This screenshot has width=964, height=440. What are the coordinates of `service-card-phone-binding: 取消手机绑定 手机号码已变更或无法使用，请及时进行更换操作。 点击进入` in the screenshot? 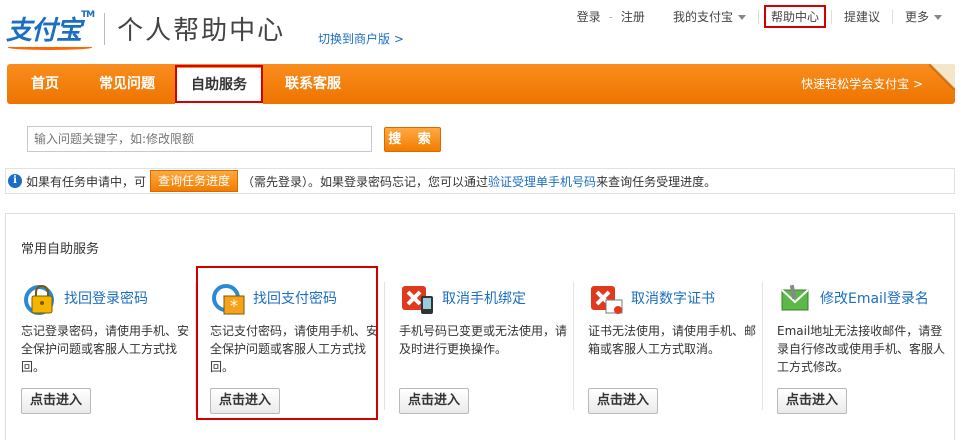 It's located at (489, 359).